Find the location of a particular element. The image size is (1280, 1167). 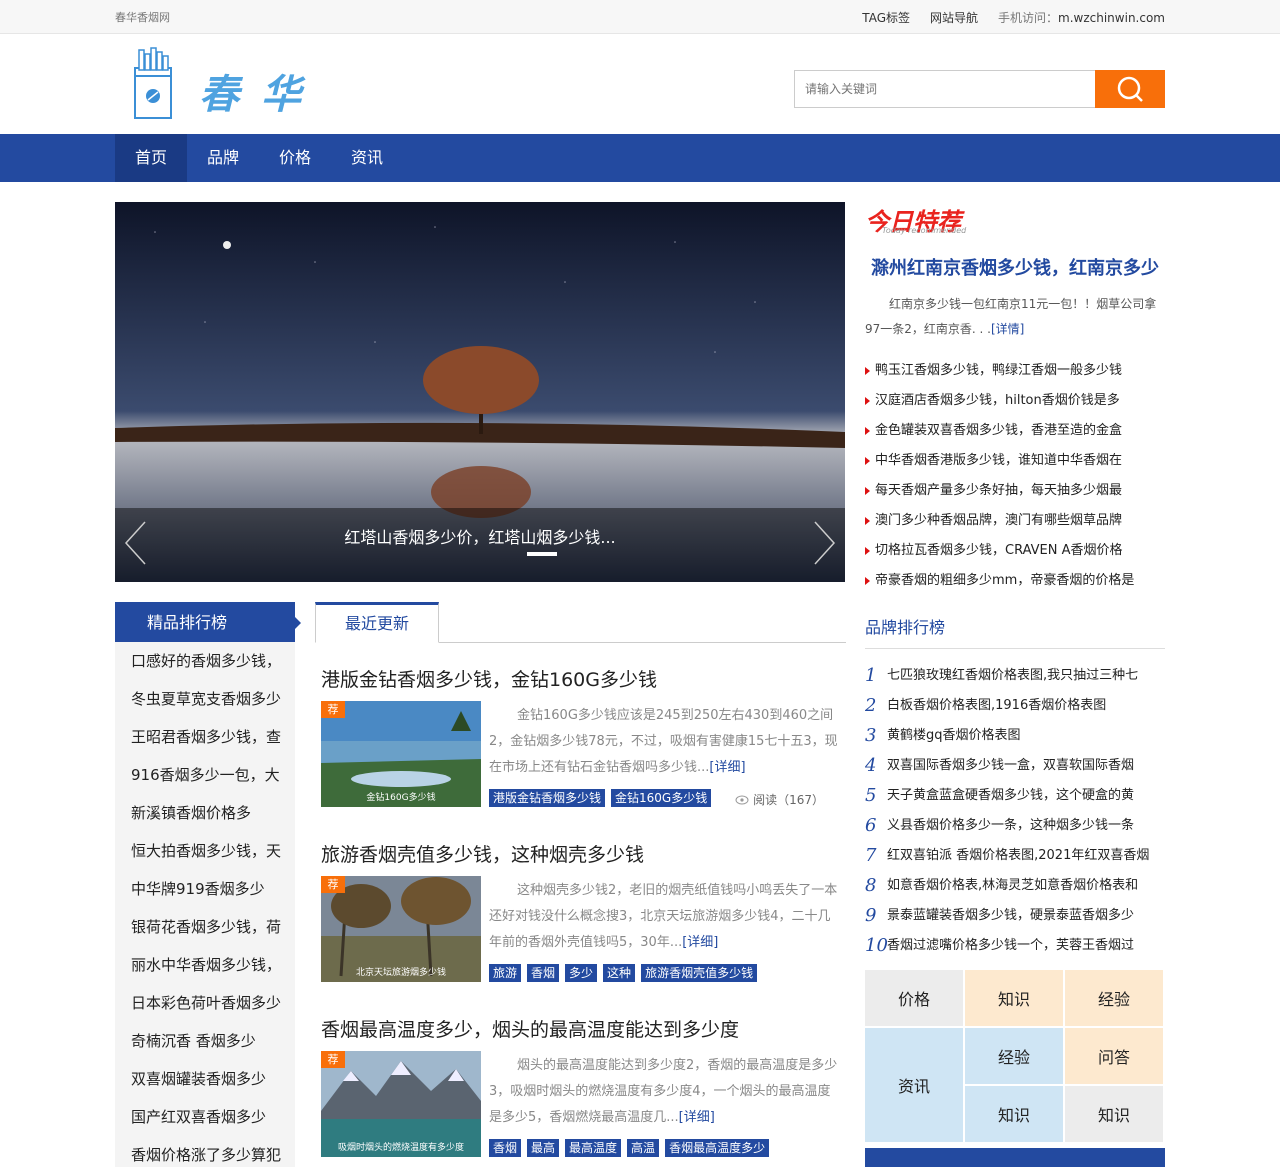

search-button is located at coordinates (1130, 89).